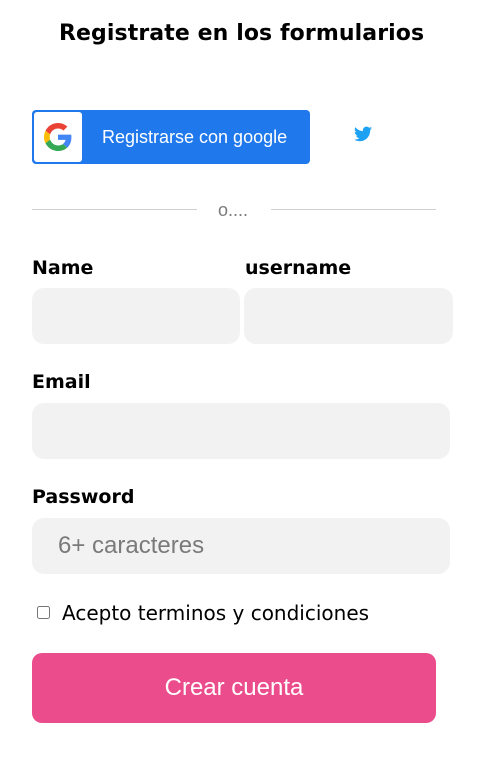  Describe the element at coordinates (348, 316) in the screenshot. I see `username-input` at that location.